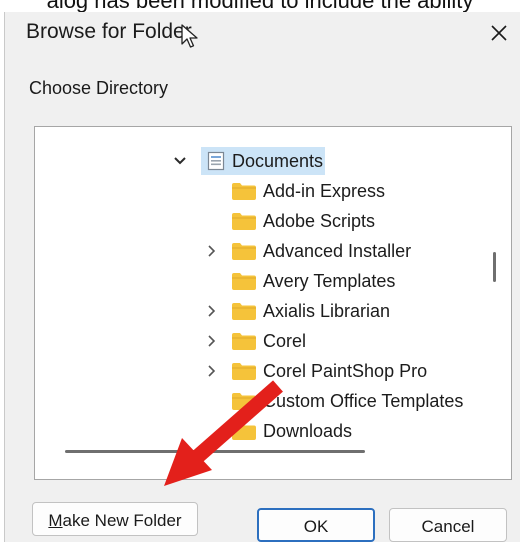 The image size is (520, 544). I want to click on tree-item-add-in-express: Add-in Express, so click(273, 191).